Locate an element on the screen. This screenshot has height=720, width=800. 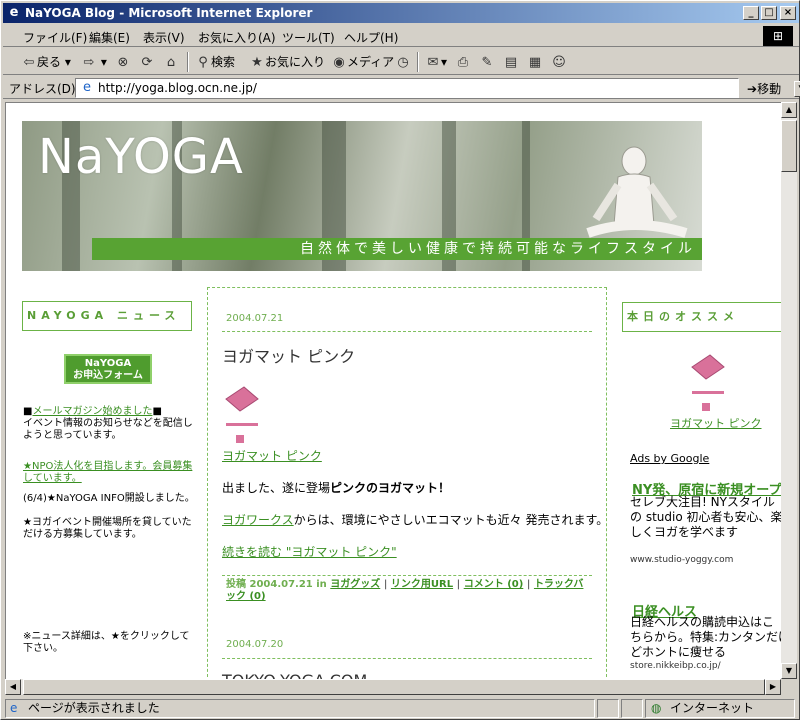
category-link: ヨガグッズ is located at coordinates (355, 584).